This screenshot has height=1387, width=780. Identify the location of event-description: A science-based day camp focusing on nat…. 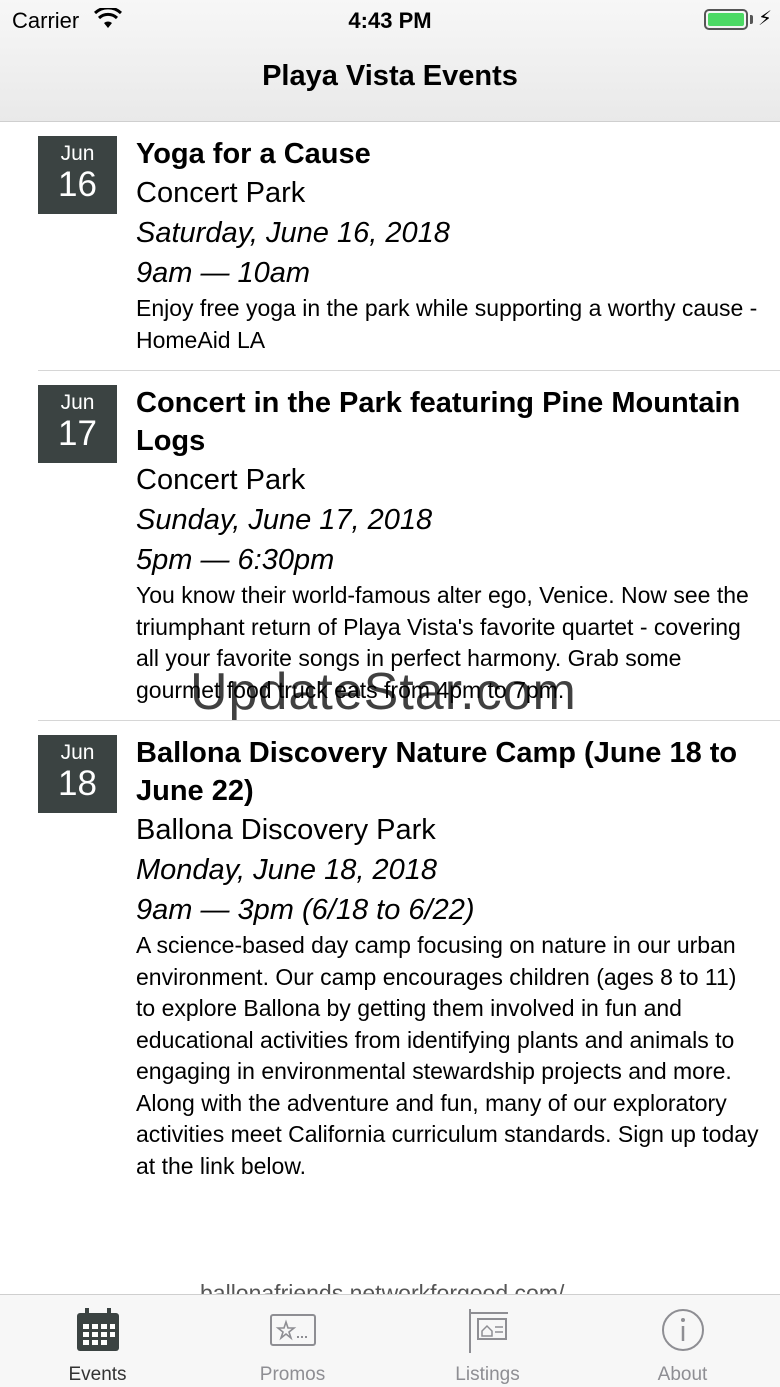
(447, 1055).